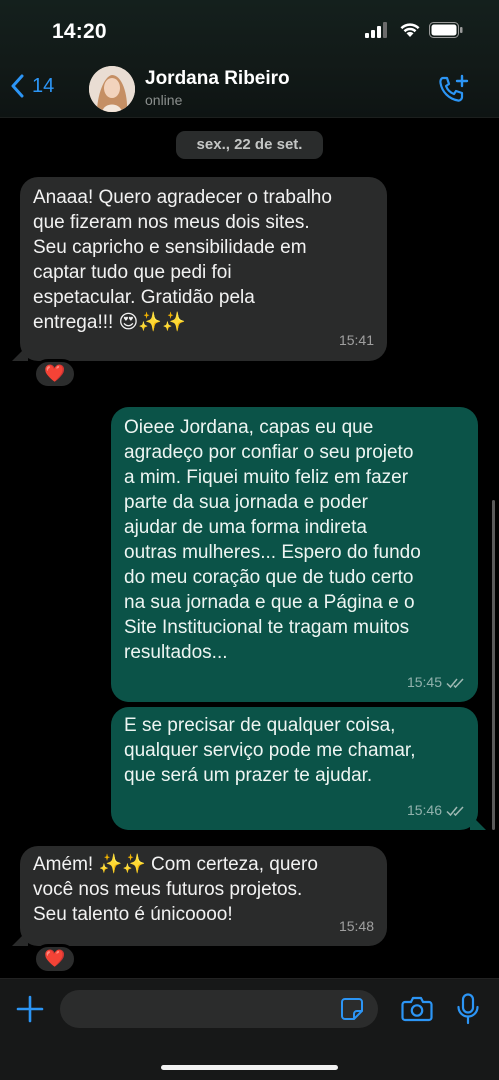 This screenshot has width=499, height=1080. I want to click on chevron-left-icon, so click(17, 86).